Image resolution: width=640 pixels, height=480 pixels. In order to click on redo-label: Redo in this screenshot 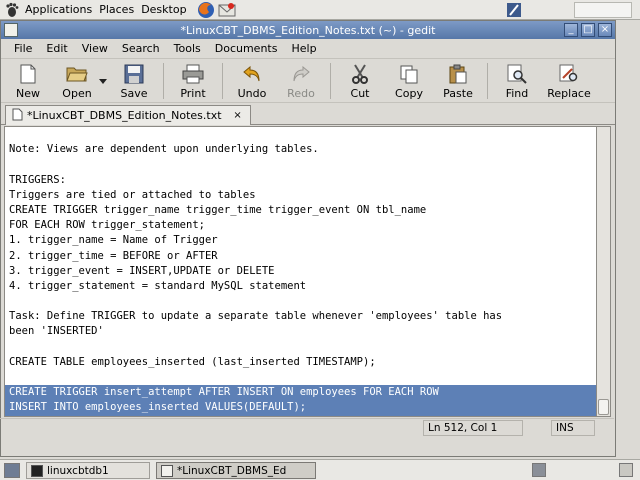, I will do `click(301, 93)`.